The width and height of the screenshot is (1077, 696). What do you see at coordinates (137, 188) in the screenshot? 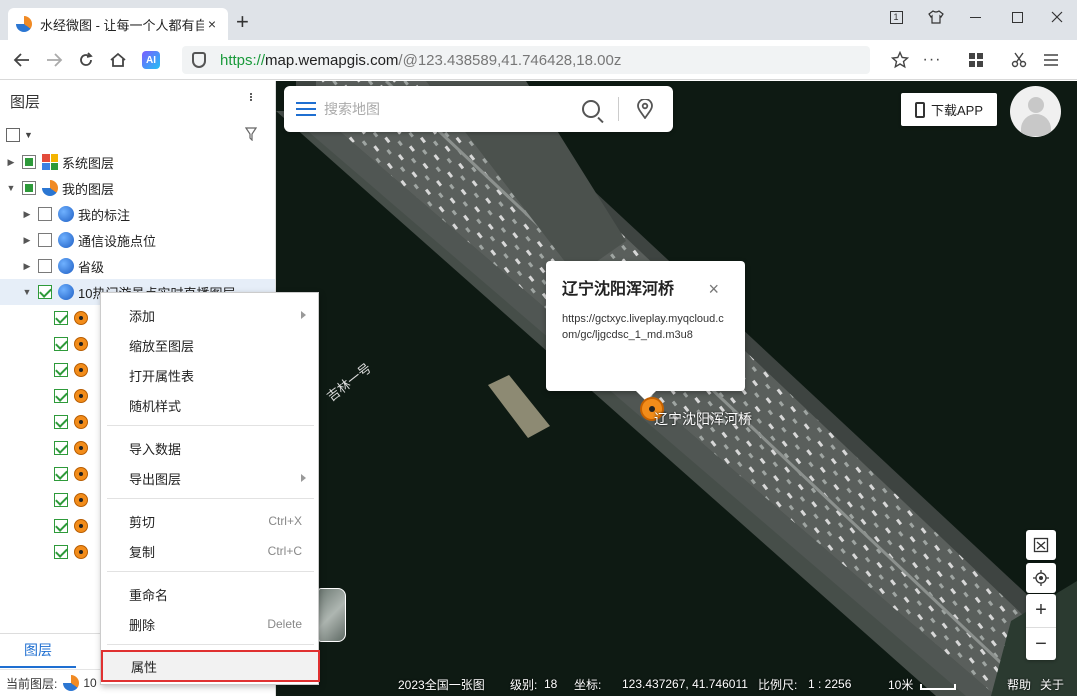
I see `tree-item-my-layers: ▼ 我的图层` at bounding box center [137, 188].